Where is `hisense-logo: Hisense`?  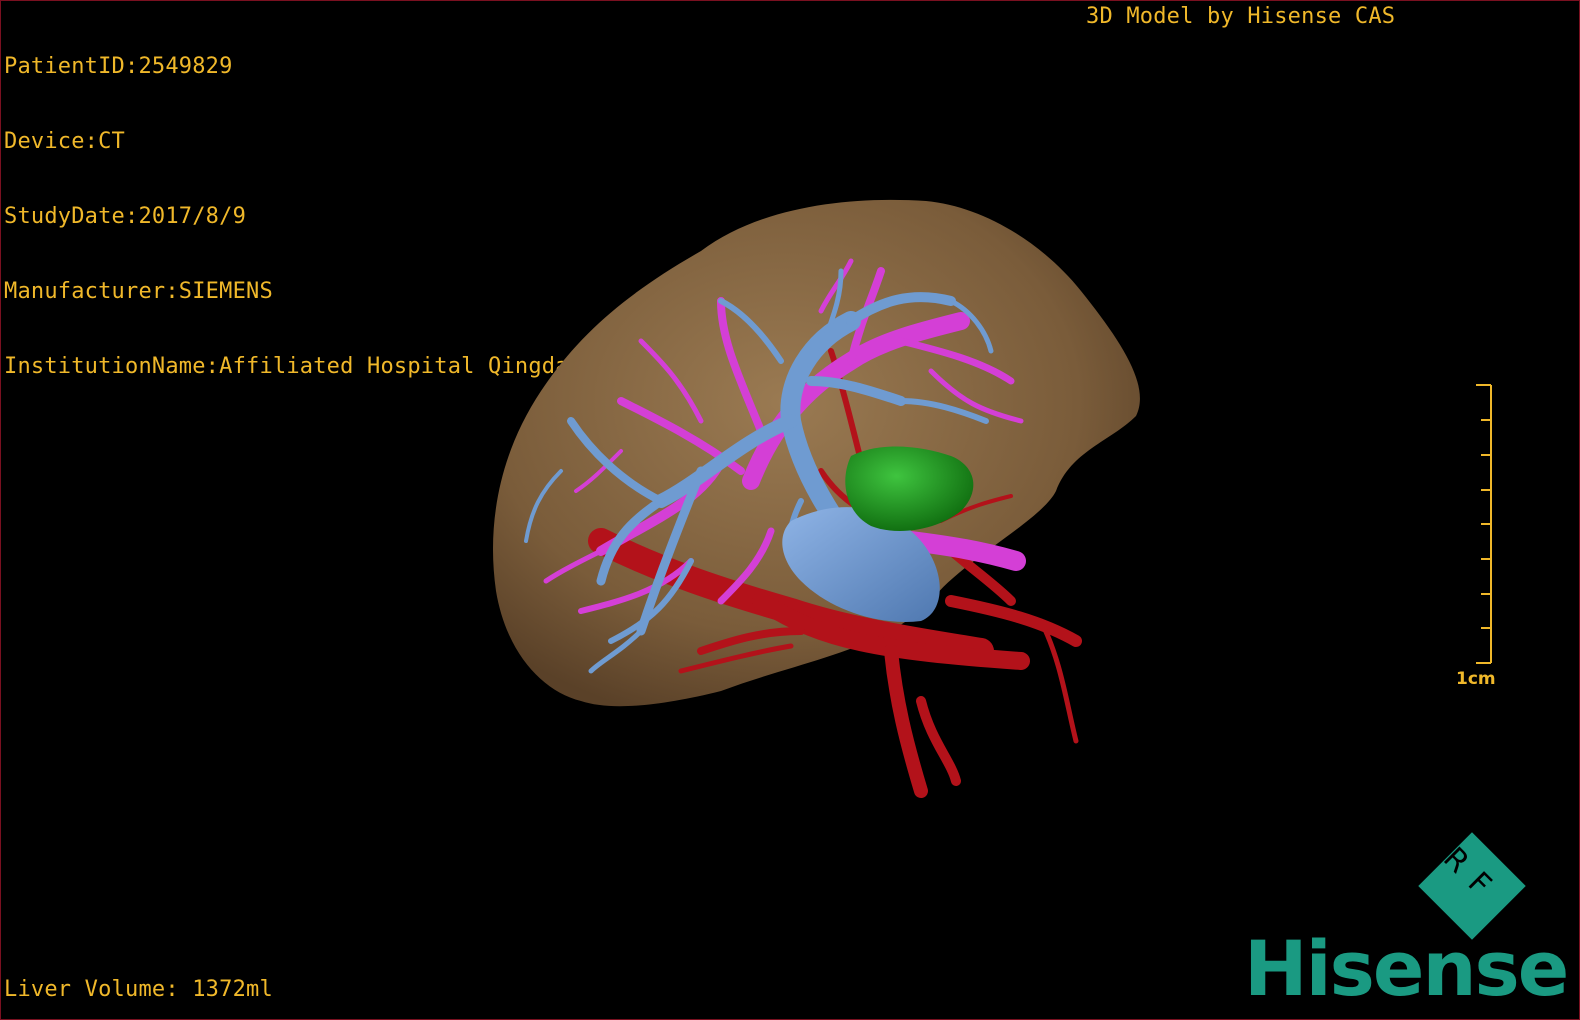 hisense-logo: Hisense is located at coordinates (1406, 968).